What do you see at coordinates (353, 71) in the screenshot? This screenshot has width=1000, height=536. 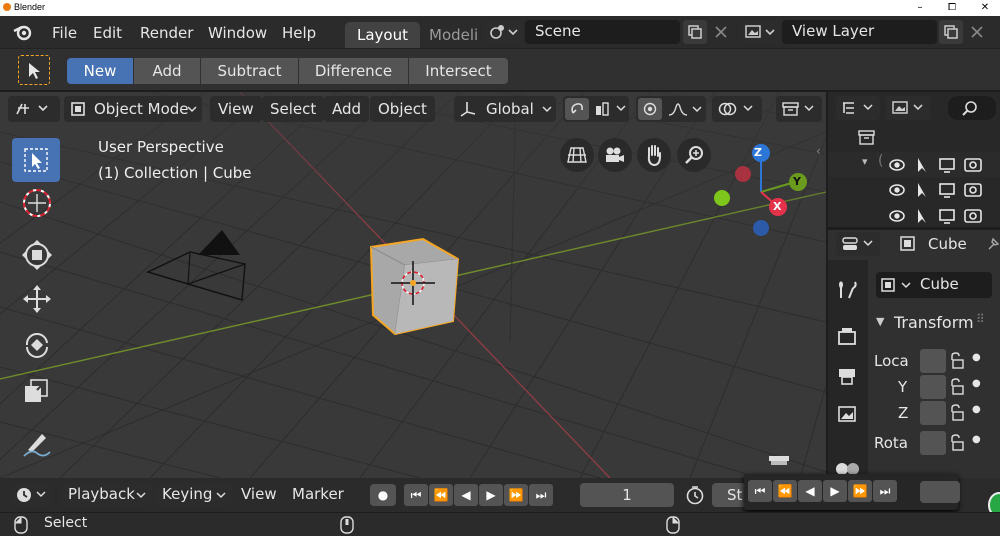 I see `mode-difference-button: Difference` at bounding box center [353, 71].